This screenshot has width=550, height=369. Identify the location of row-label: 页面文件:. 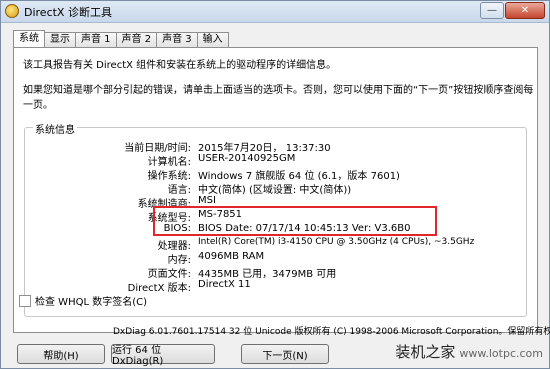
(169, 274).